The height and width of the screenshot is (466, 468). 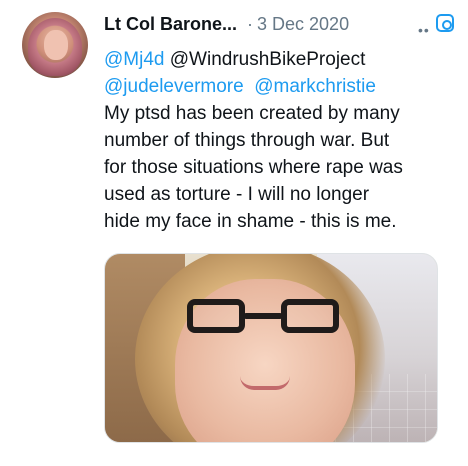 I want to click on avatar, so click(x=55, y=45).